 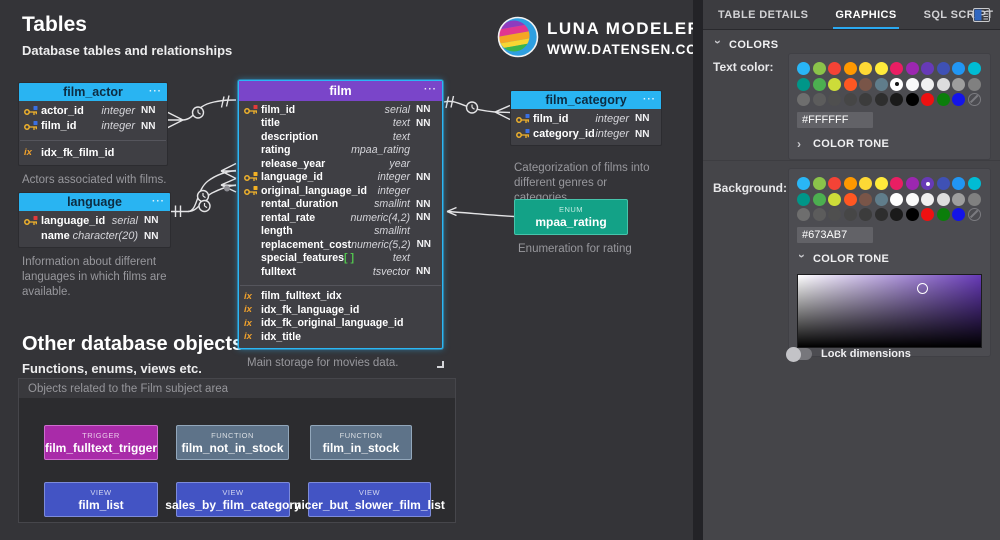 I want to click on index-film_fulltext_idx: ix film_fulltext_idx, so click(x=340, y=297).